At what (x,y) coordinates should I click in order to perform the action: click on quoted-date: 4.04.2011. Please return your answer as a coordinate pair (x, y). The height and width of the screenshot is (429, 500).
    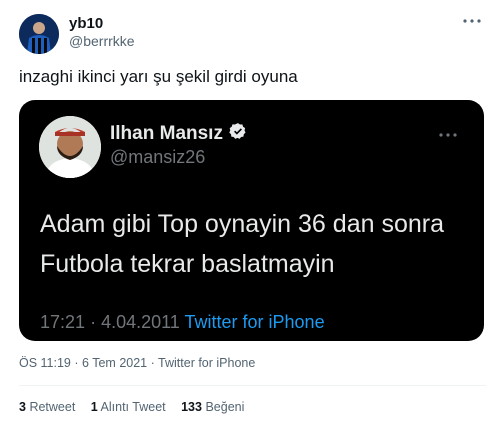
    Looking at the image, I should click on (140, 322).